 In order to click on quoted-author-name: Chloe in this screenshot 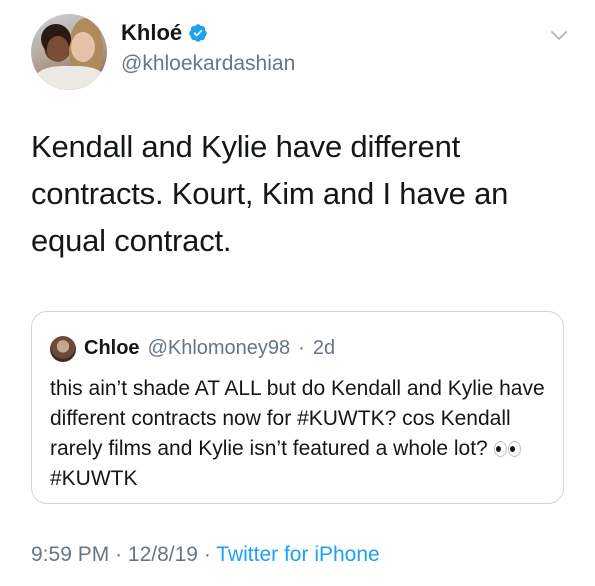, I will do `click(112, 348)`.